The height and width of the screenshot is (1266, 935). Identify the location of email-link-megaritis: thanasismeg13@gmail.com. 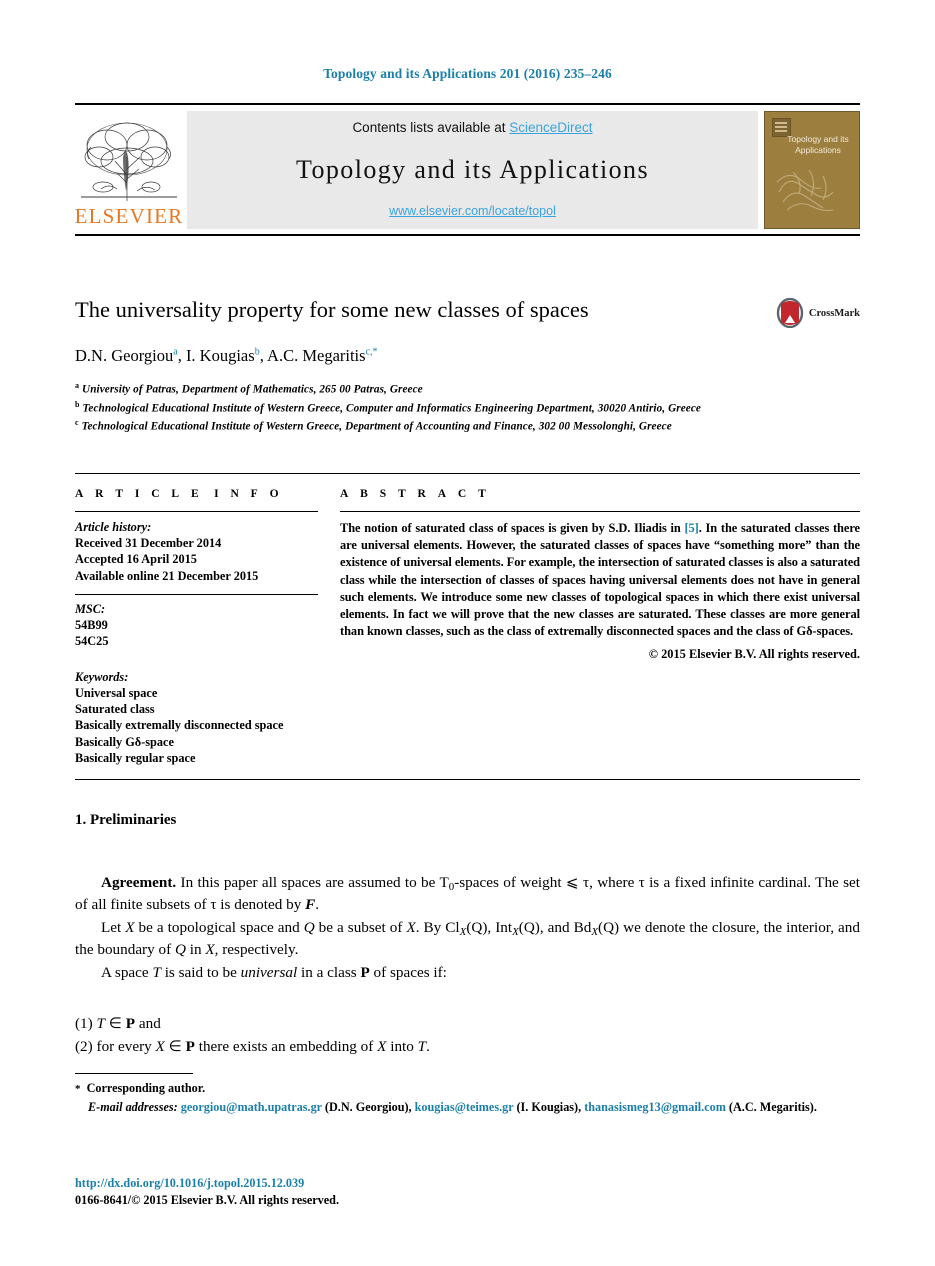
(655, 1107).